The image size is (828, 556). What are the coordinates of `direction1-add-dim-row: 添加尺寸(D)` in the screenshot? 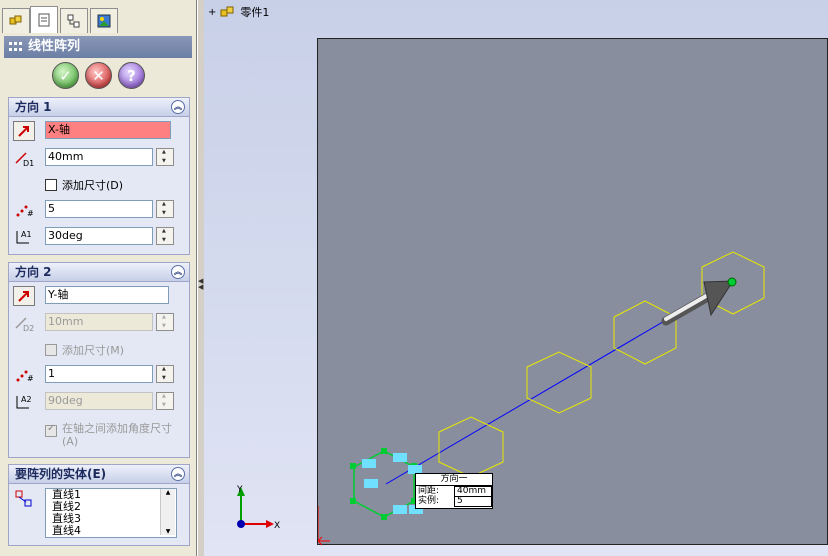 It's located at (98, 186).